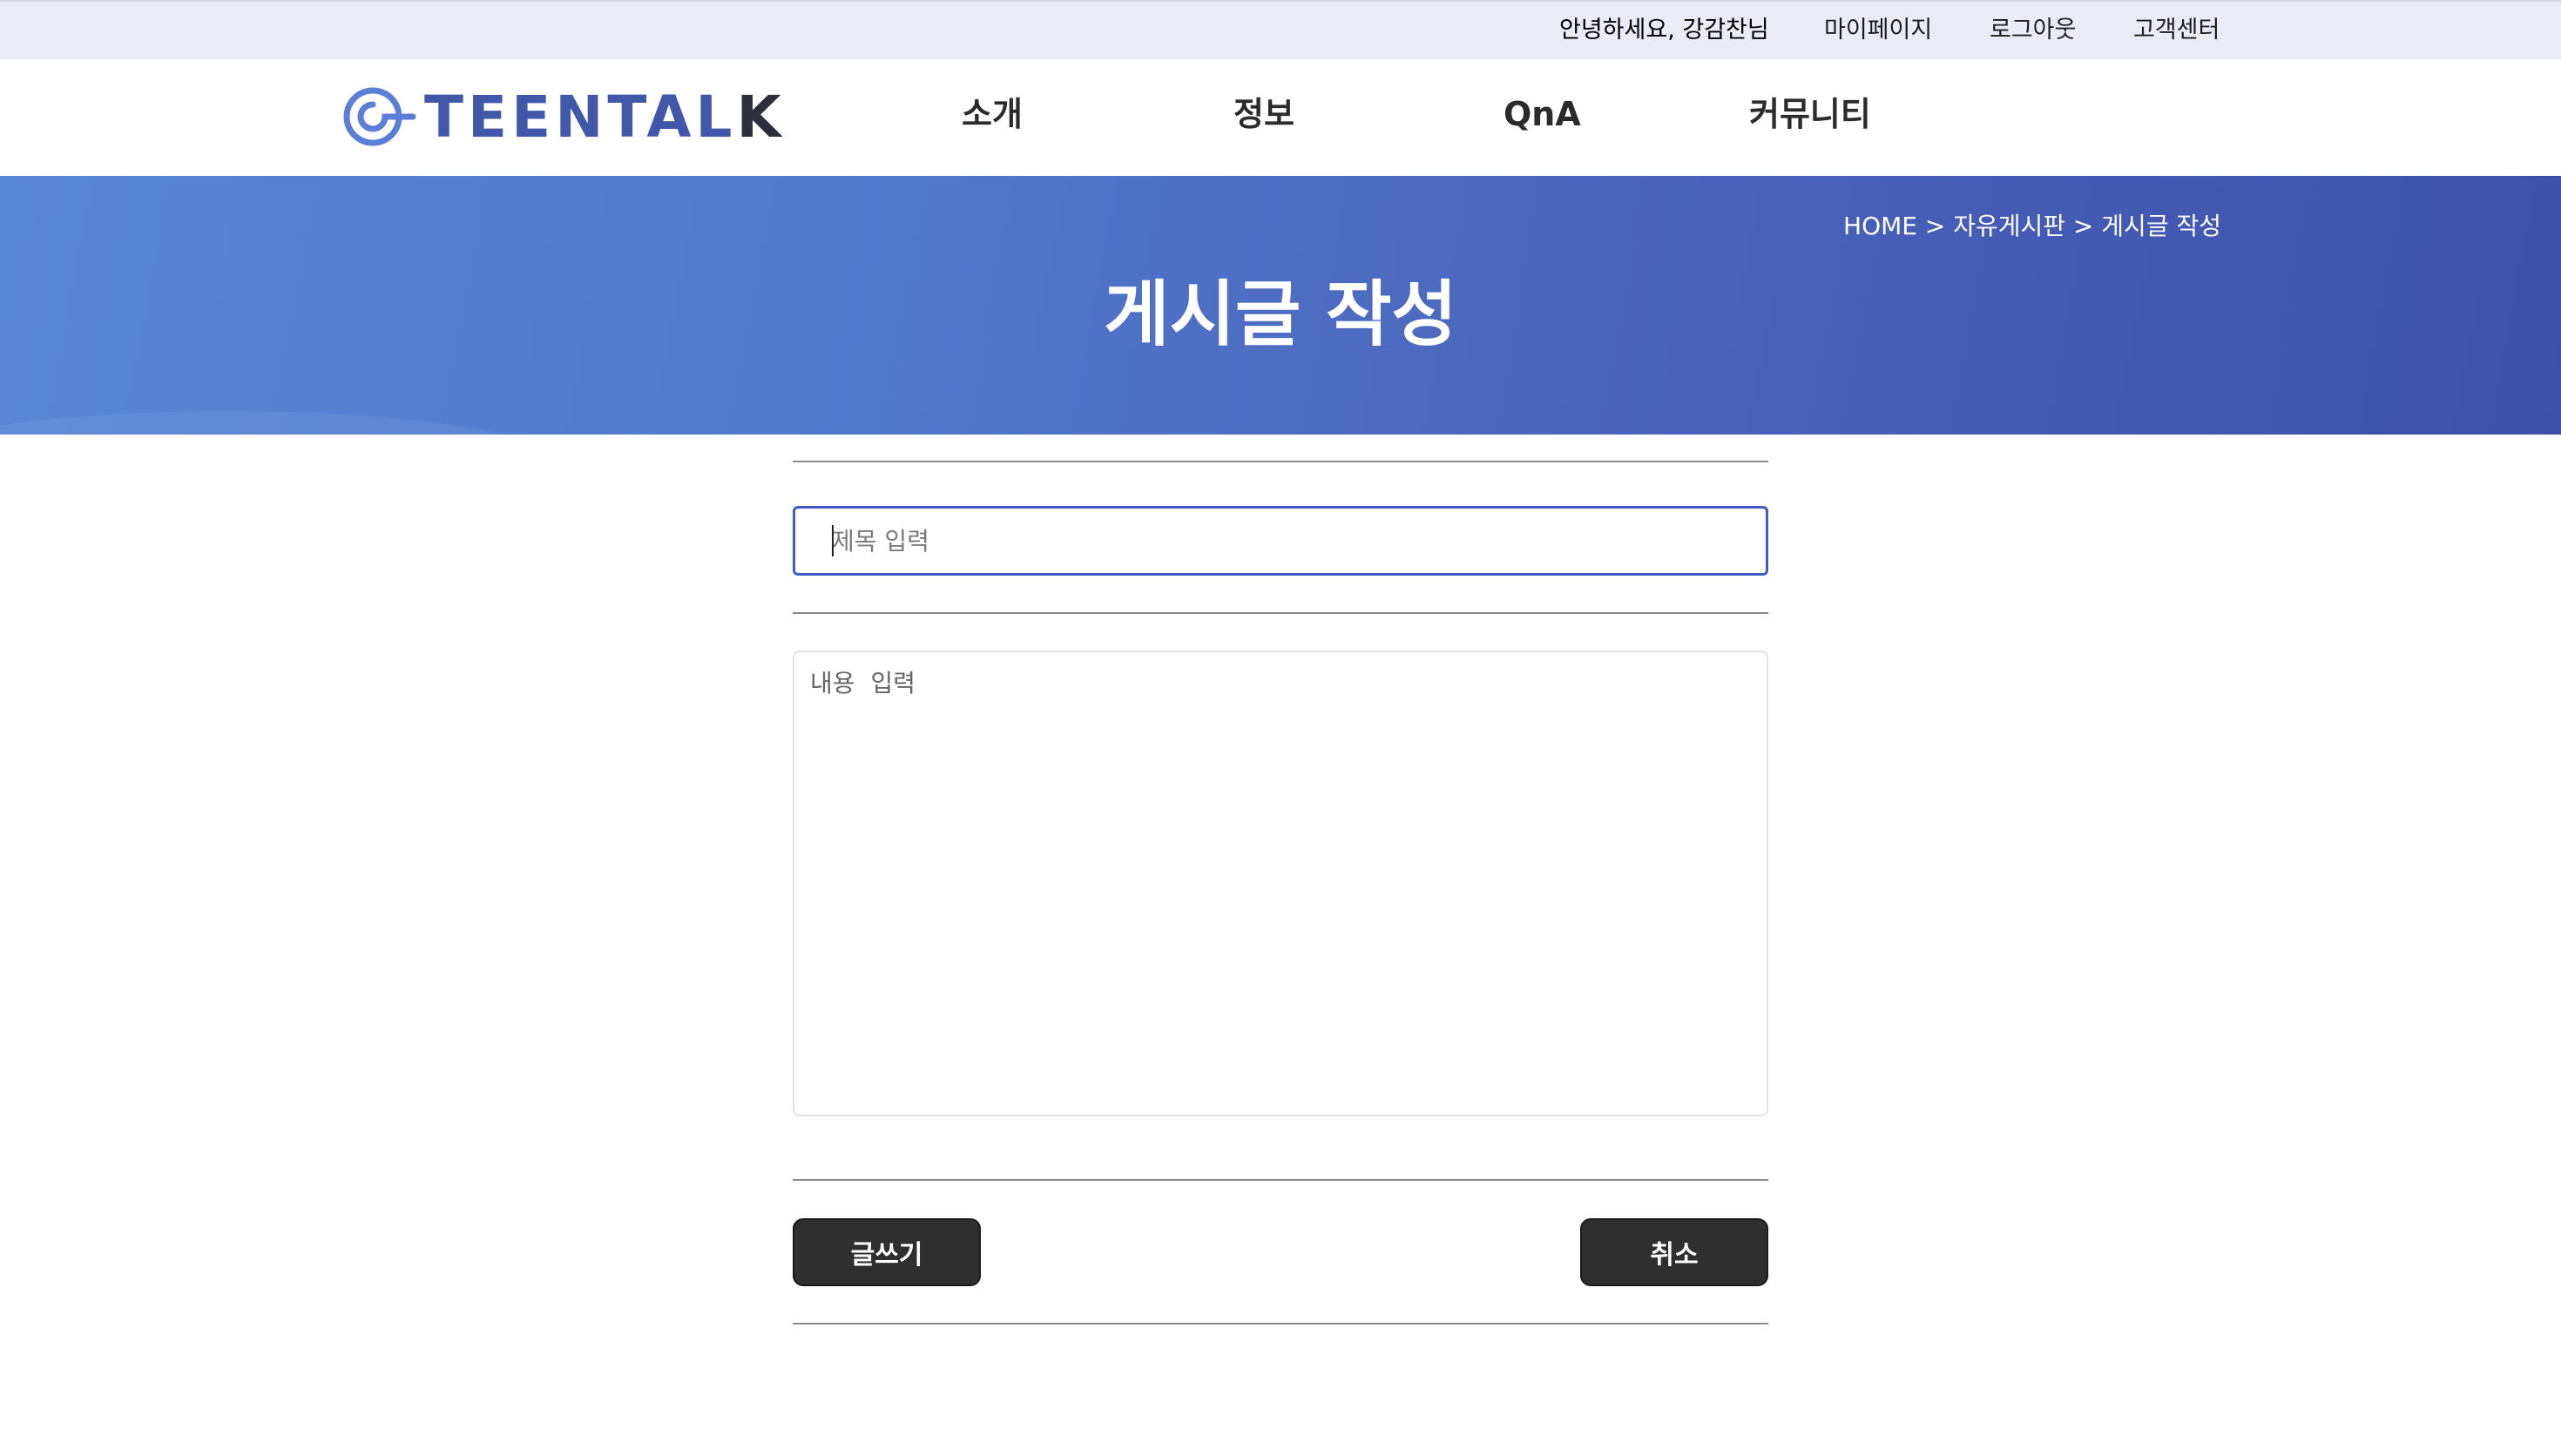 The image size is (2561, 1456). What do you see at coordinates (761, 117) in the screenshot?
I see `logo-wordmark-k: K` at bounding box center [761, 117].